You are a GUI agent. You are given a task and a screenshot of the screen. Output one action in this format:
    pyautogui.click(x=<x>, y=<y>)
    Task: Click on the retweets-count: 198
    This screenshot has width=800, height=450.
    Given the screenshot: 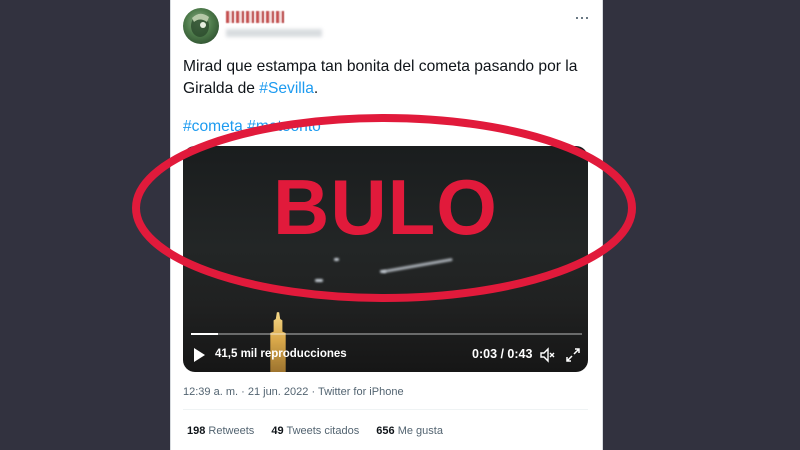 What is the action you would take?
    pyautogui.click(x=196, y=431)
    